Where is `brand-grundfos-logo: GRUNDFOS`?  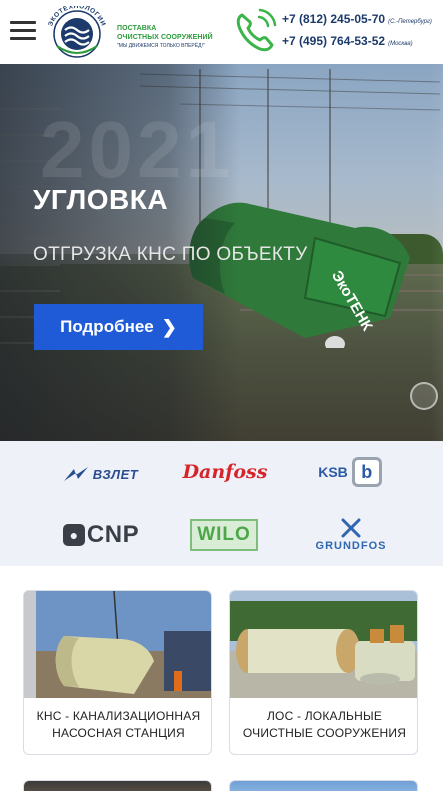
brand-grundfos-logo: GRUNDFOS is located at coordinates (351, 535).